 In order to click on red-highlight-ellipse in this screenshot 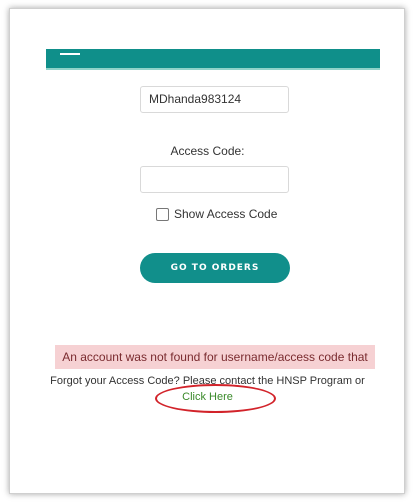, I will do `click(215, 398)`.